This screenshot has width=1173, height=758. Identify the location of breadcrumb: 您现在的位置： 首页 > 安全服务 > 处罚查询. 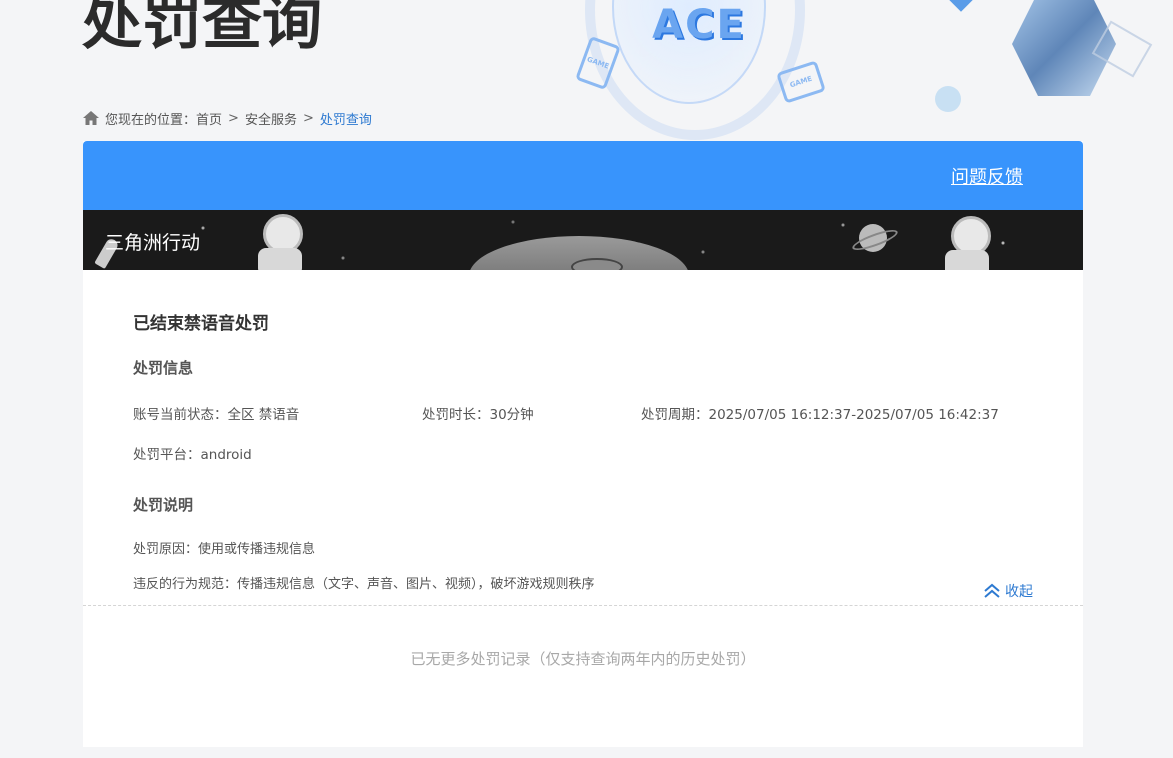
(227, 118).